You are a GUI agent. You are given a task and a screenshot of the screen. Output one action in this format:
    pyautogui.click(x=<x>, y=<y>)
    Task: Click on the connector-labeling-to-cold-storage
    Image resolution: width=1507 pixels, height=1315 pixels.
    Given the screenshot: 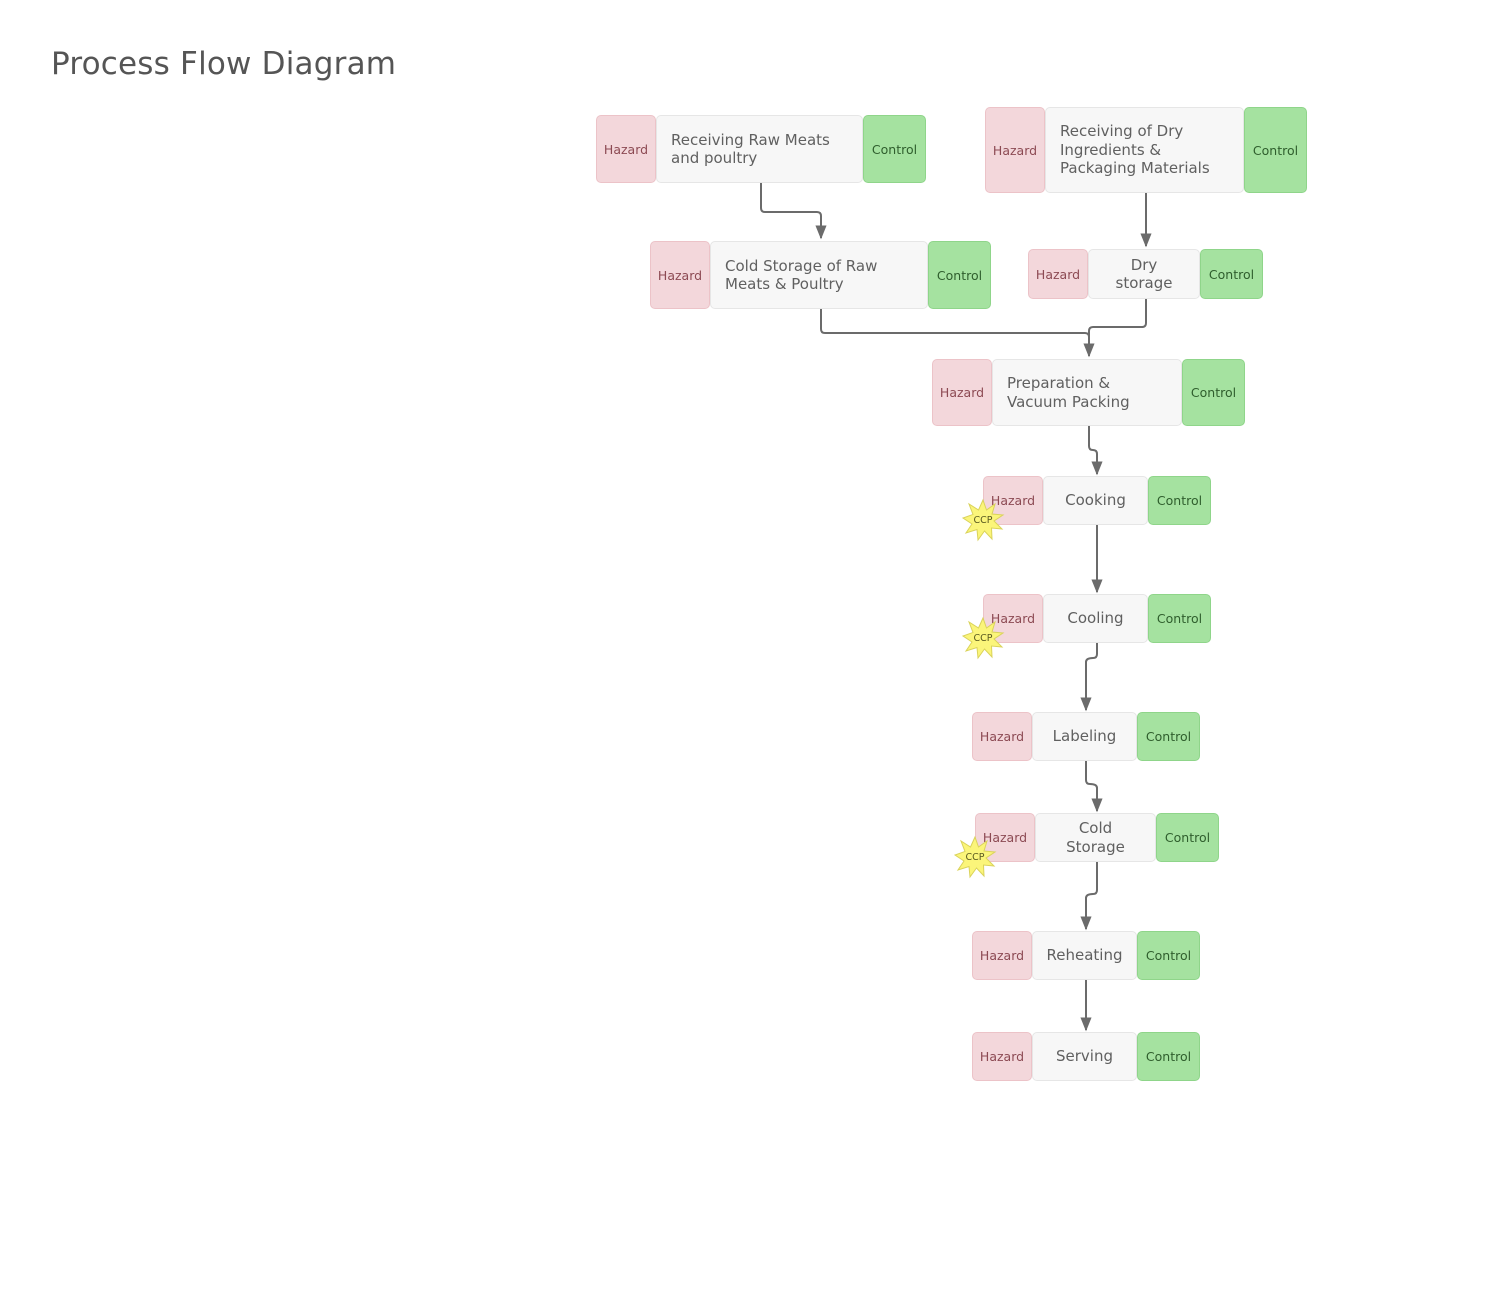 What is the action you would take?
    pyautogui.click(x=1094, y=787)
    